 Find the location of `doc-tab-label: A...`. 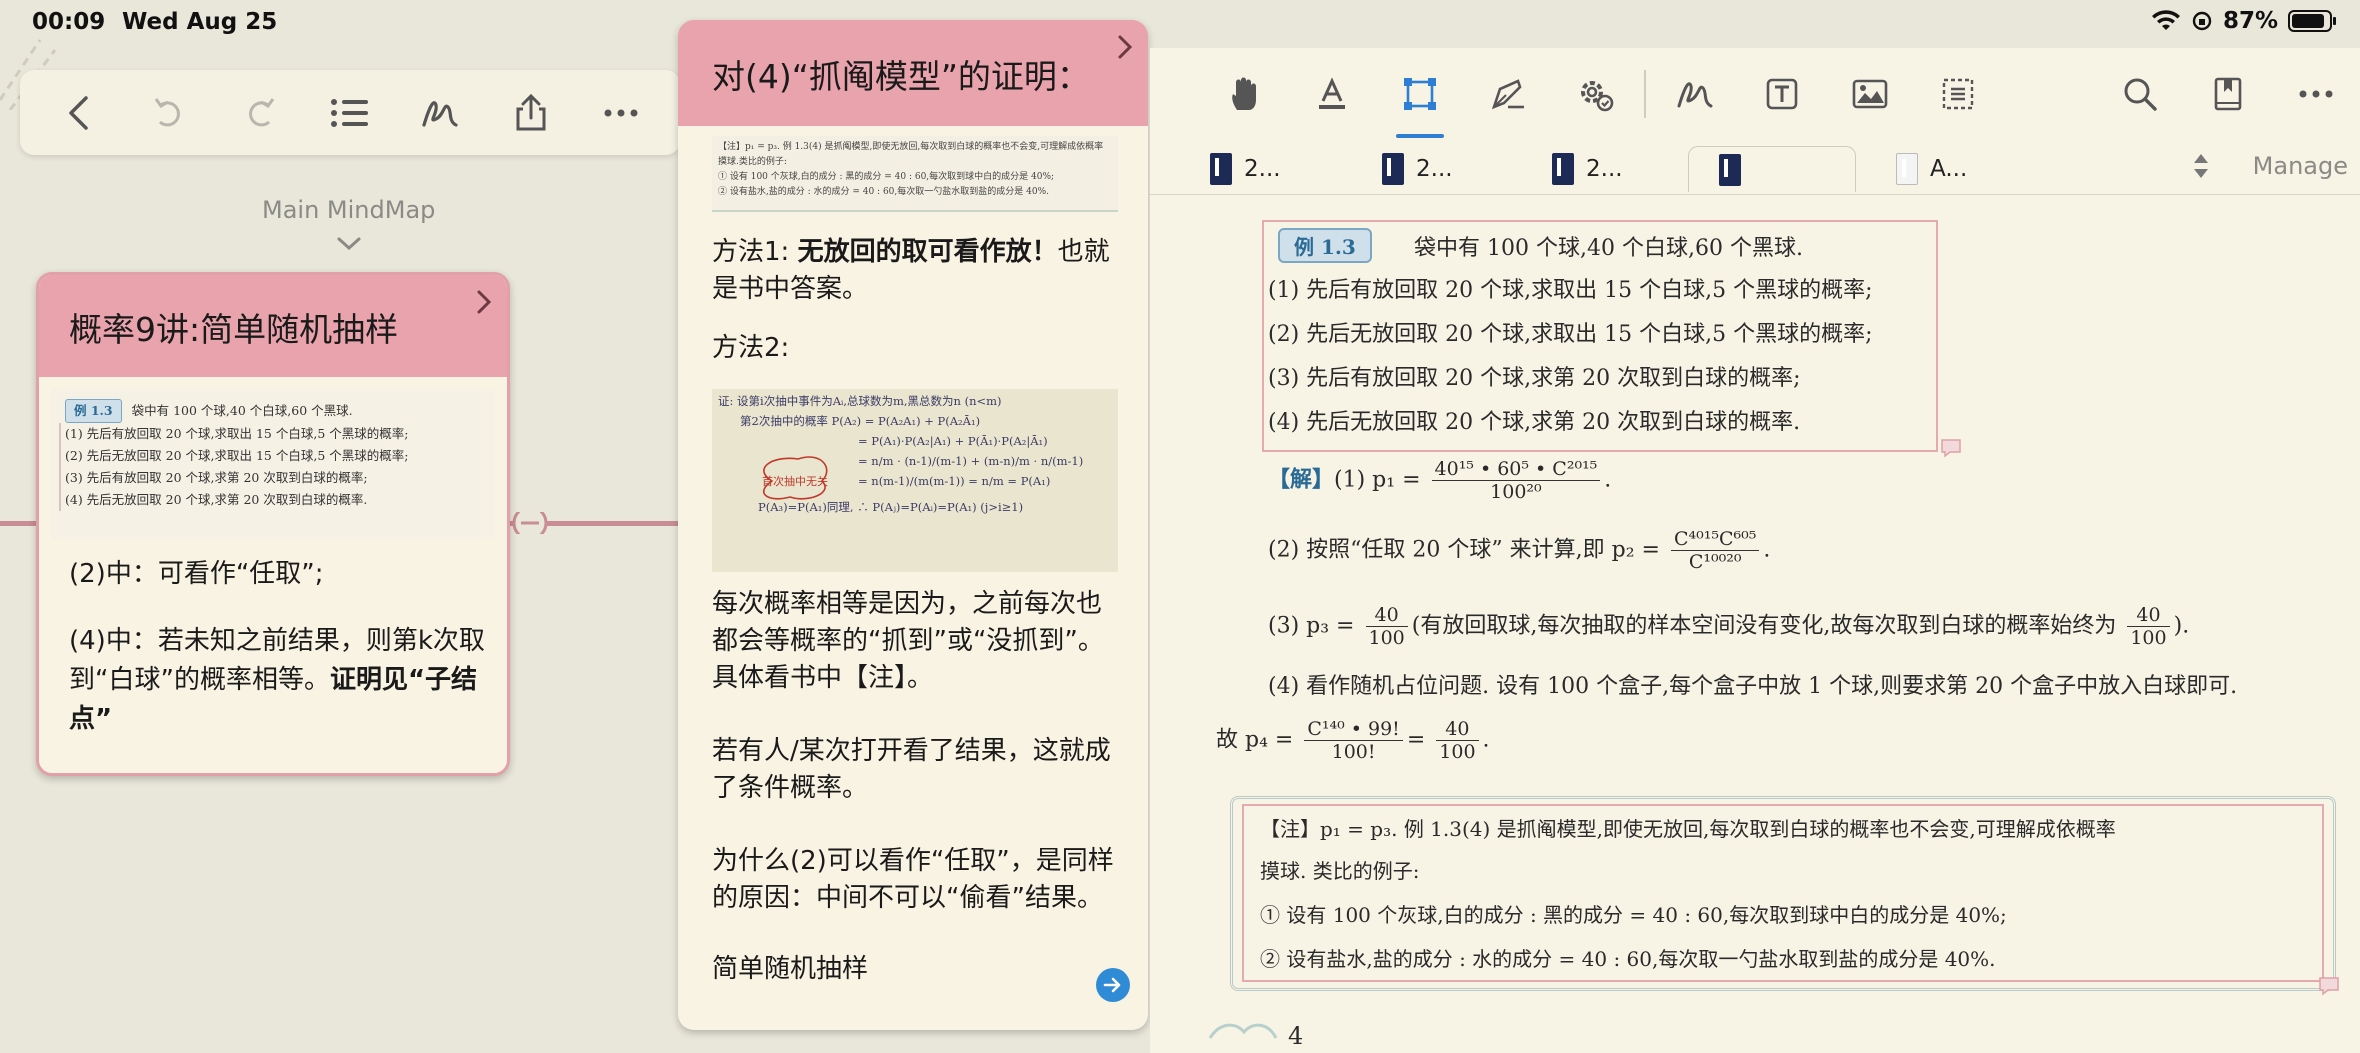

doc-tab-label: A... is located at coordinates (1949, 169).